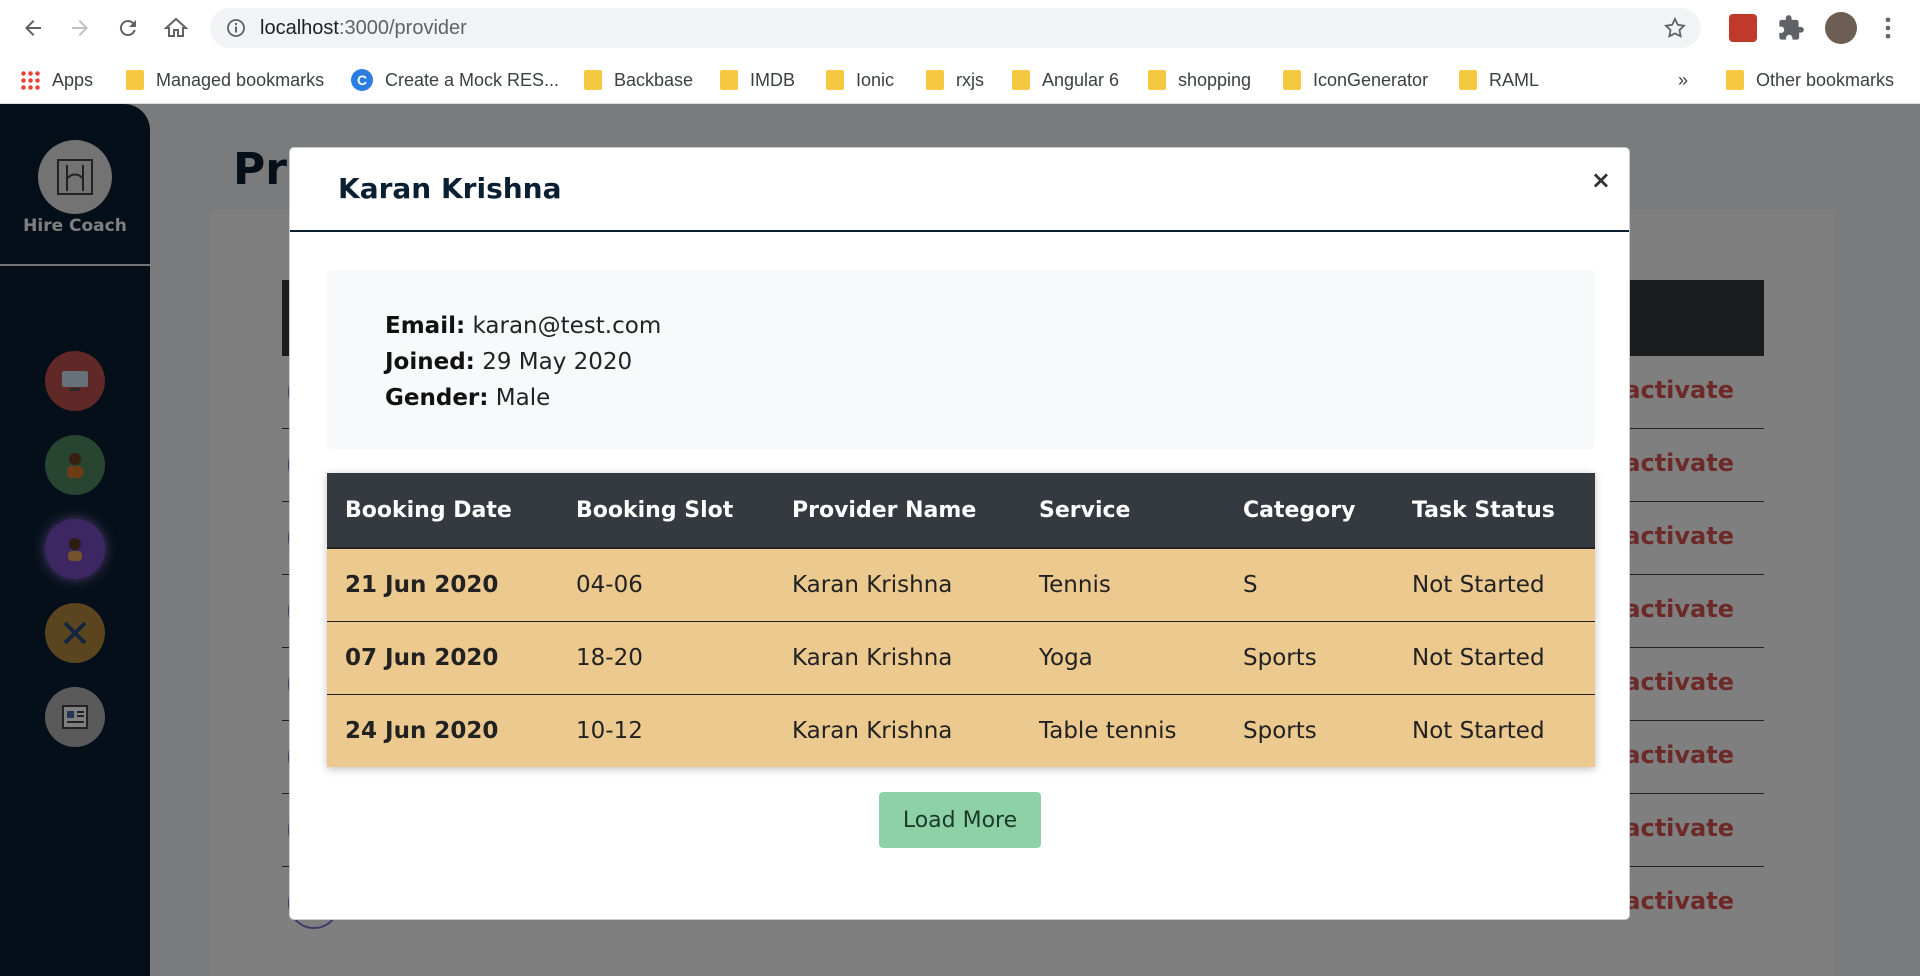 The width and height of the screenshot is (1920, 976). What do you see at coordinates (970, 79) in the screenshot?
I see `bookmark-label: rxjs` at bounding box center [970, 79].